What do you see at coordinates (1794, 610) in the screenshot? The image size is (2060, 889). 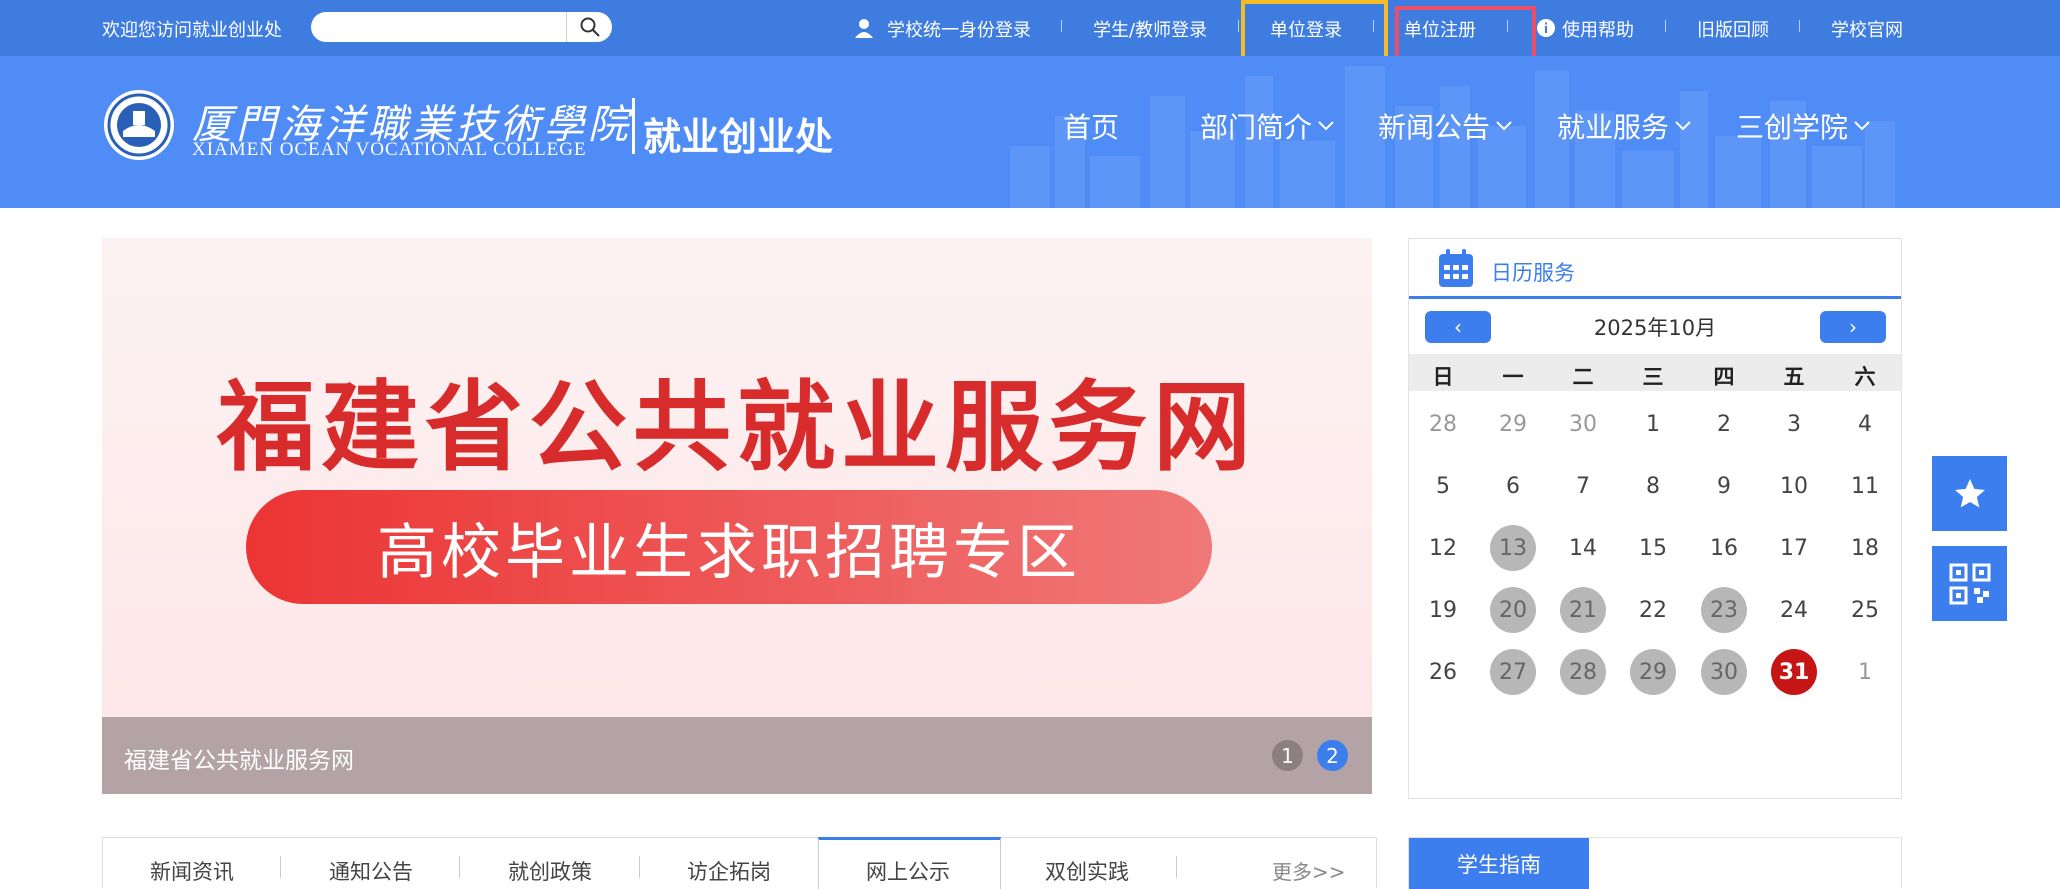 I see `calendar-day: 24` at bounding box center [1794, 610].